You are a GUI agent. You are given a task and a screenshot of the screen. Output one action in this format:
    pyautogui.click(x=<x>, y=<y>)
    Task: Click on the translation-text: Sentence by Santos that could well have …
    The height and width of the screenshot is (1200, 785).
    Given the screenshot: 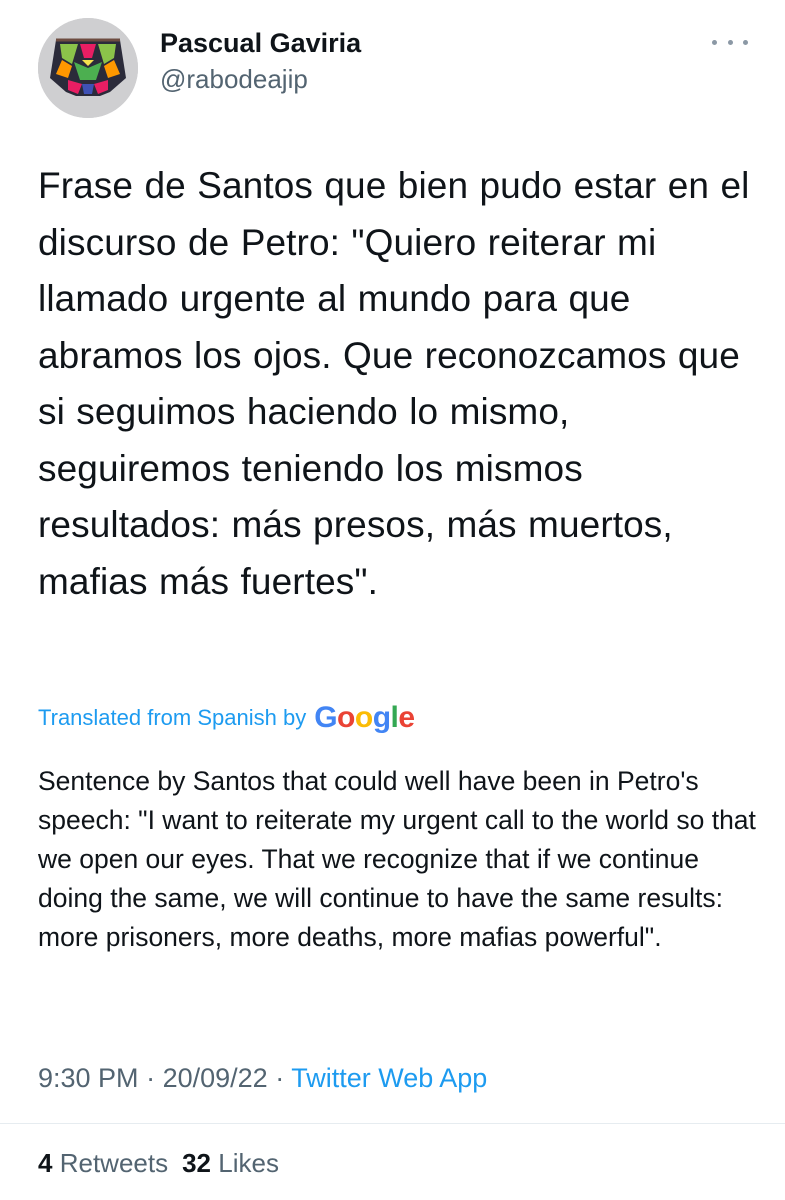 What is the action you would take?
    pyautogui.click(x=397, y=859)
    